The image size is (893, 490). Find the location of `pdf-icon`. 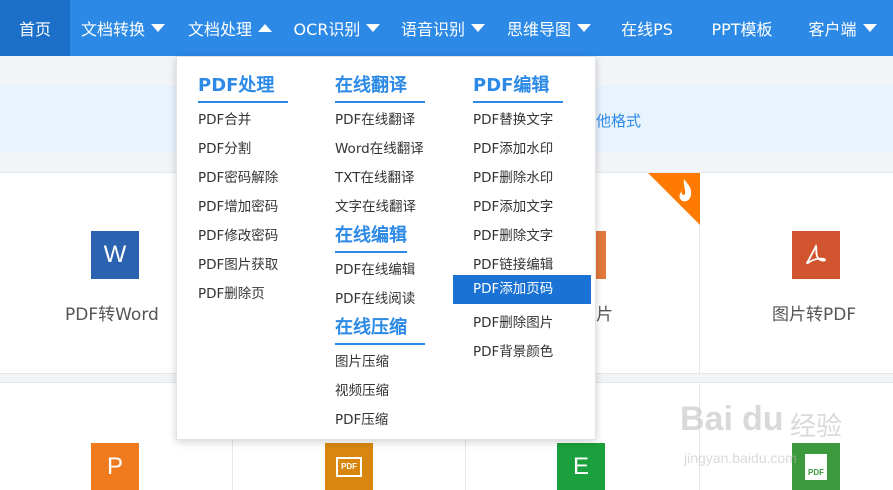

pdf-icon is located at coordinates (816, 255).